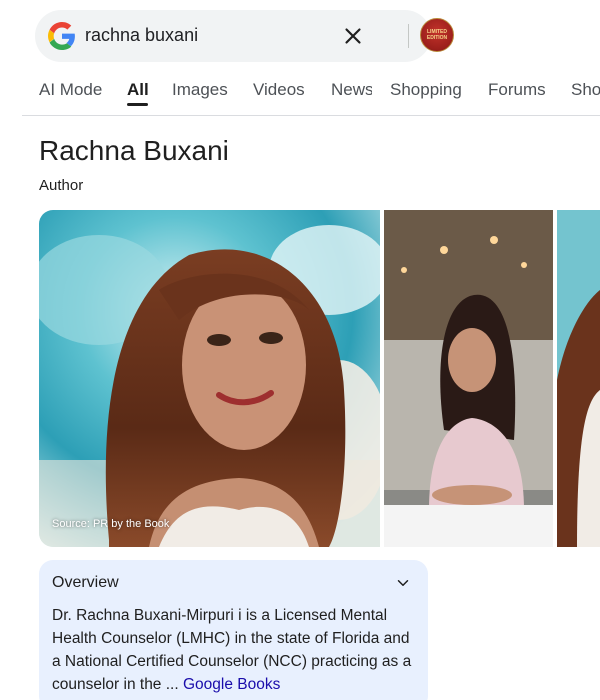  Describe the element at coordinates (244, 36) in the screenshot. I see `search-bar: rachna buxani LIMITED EDITION` at that location.